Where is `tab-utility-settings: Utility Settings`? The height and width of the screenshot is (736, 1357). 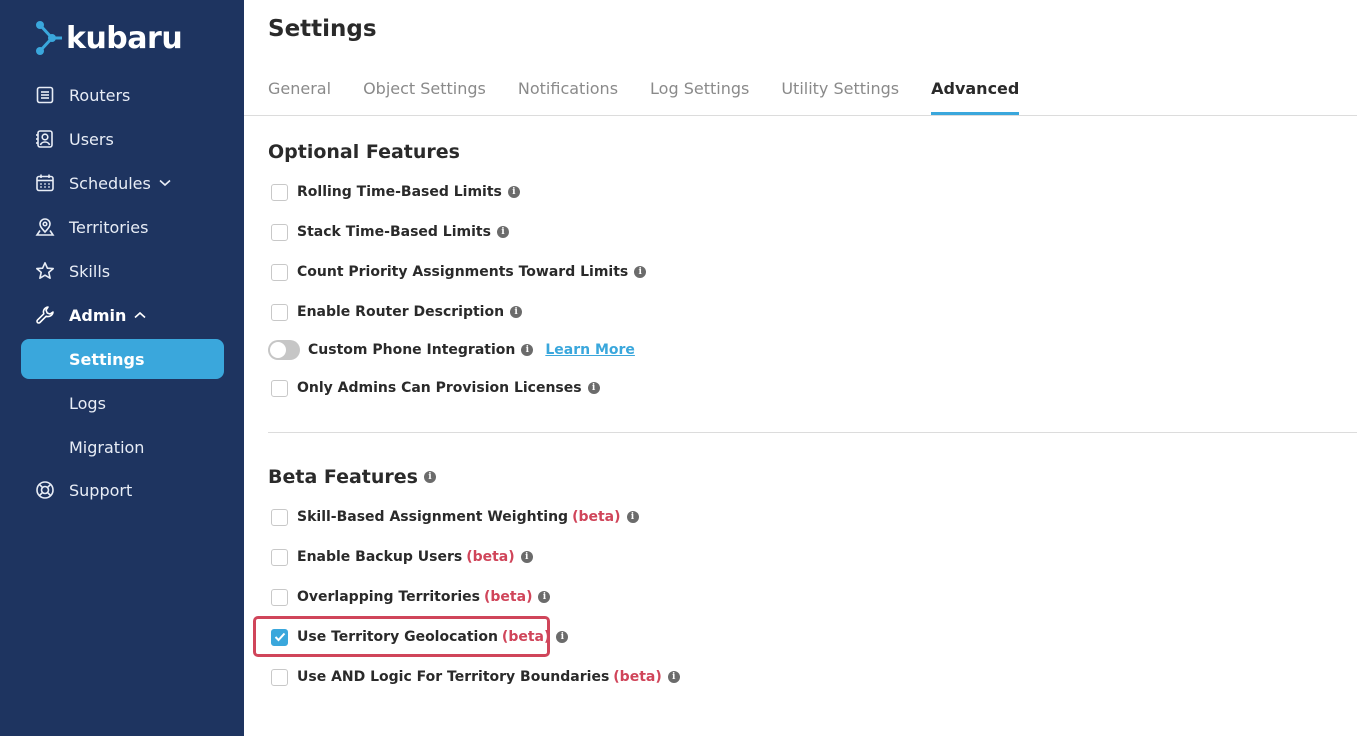 tab-utility-settings: Utility Settings is located at coordinates (840, 92).